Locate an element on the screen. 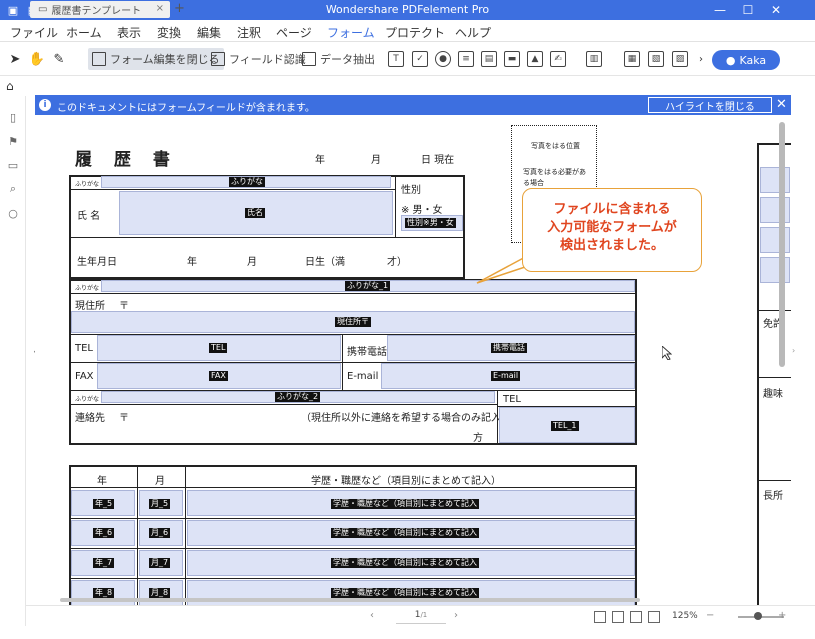 This screenshot has width=815, height=639. strength-label: 長所 is located at coordinates (773, 496).